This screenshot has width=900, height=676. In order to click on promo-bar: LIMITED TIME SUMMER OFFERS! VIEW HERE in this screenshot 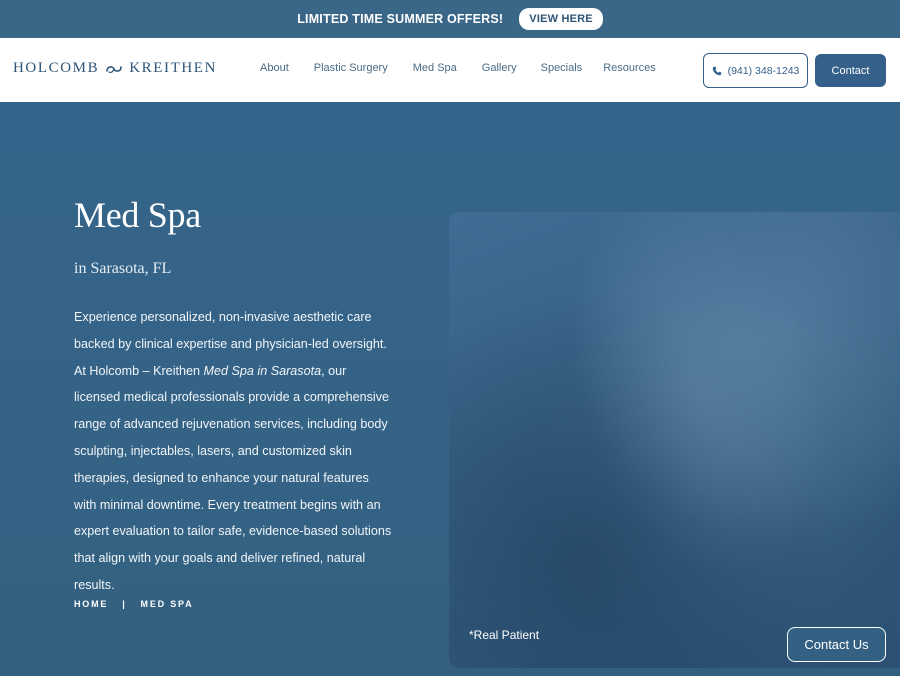, I will do `click(450, 19)`.